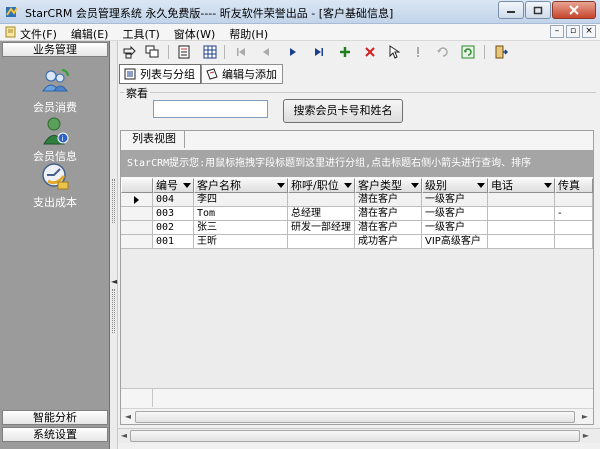 The width and height of the screenshot is (600, 449). What do you see at coordinates (55, 434) in the screenshot?
I see `nav-header-settings: 系统设置` at bounding box center [55, 434].